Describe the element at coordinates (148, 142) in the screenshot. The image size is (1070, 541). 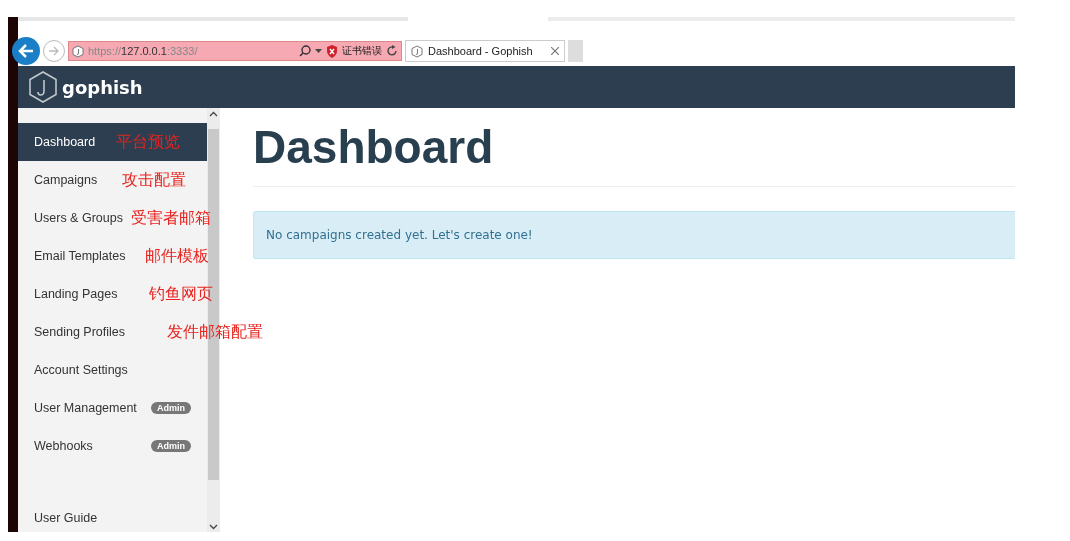
I see `annotation-text: 平台预览` at that location.